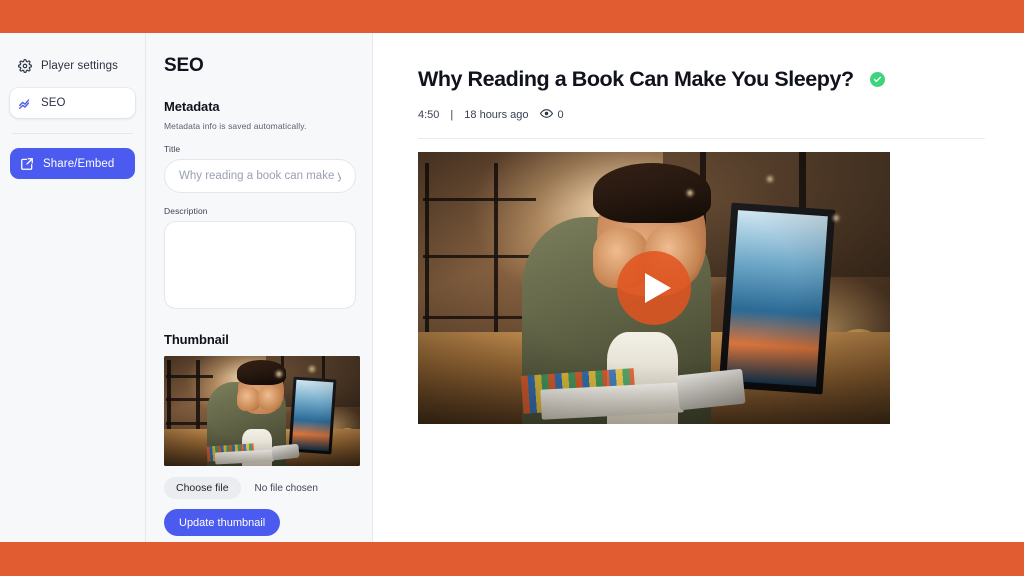  What do you see at coordinates (512, 16) in the screenshot?
I see `top-orange-bar` at bounding box center [512, 16].